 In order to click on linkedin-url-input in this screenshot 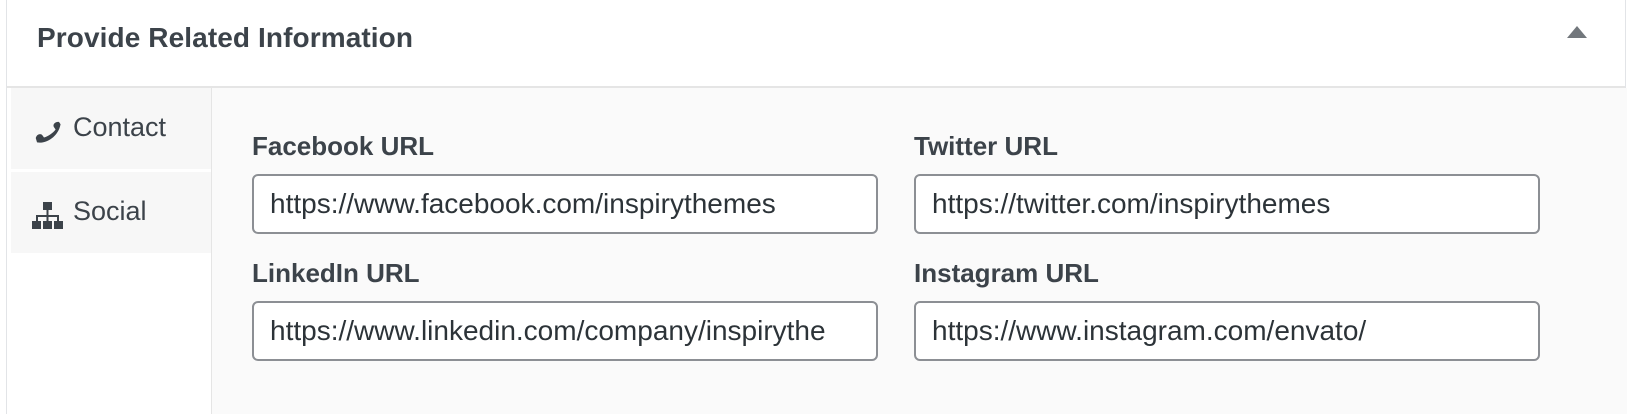, I will do `click(565, 331)`.